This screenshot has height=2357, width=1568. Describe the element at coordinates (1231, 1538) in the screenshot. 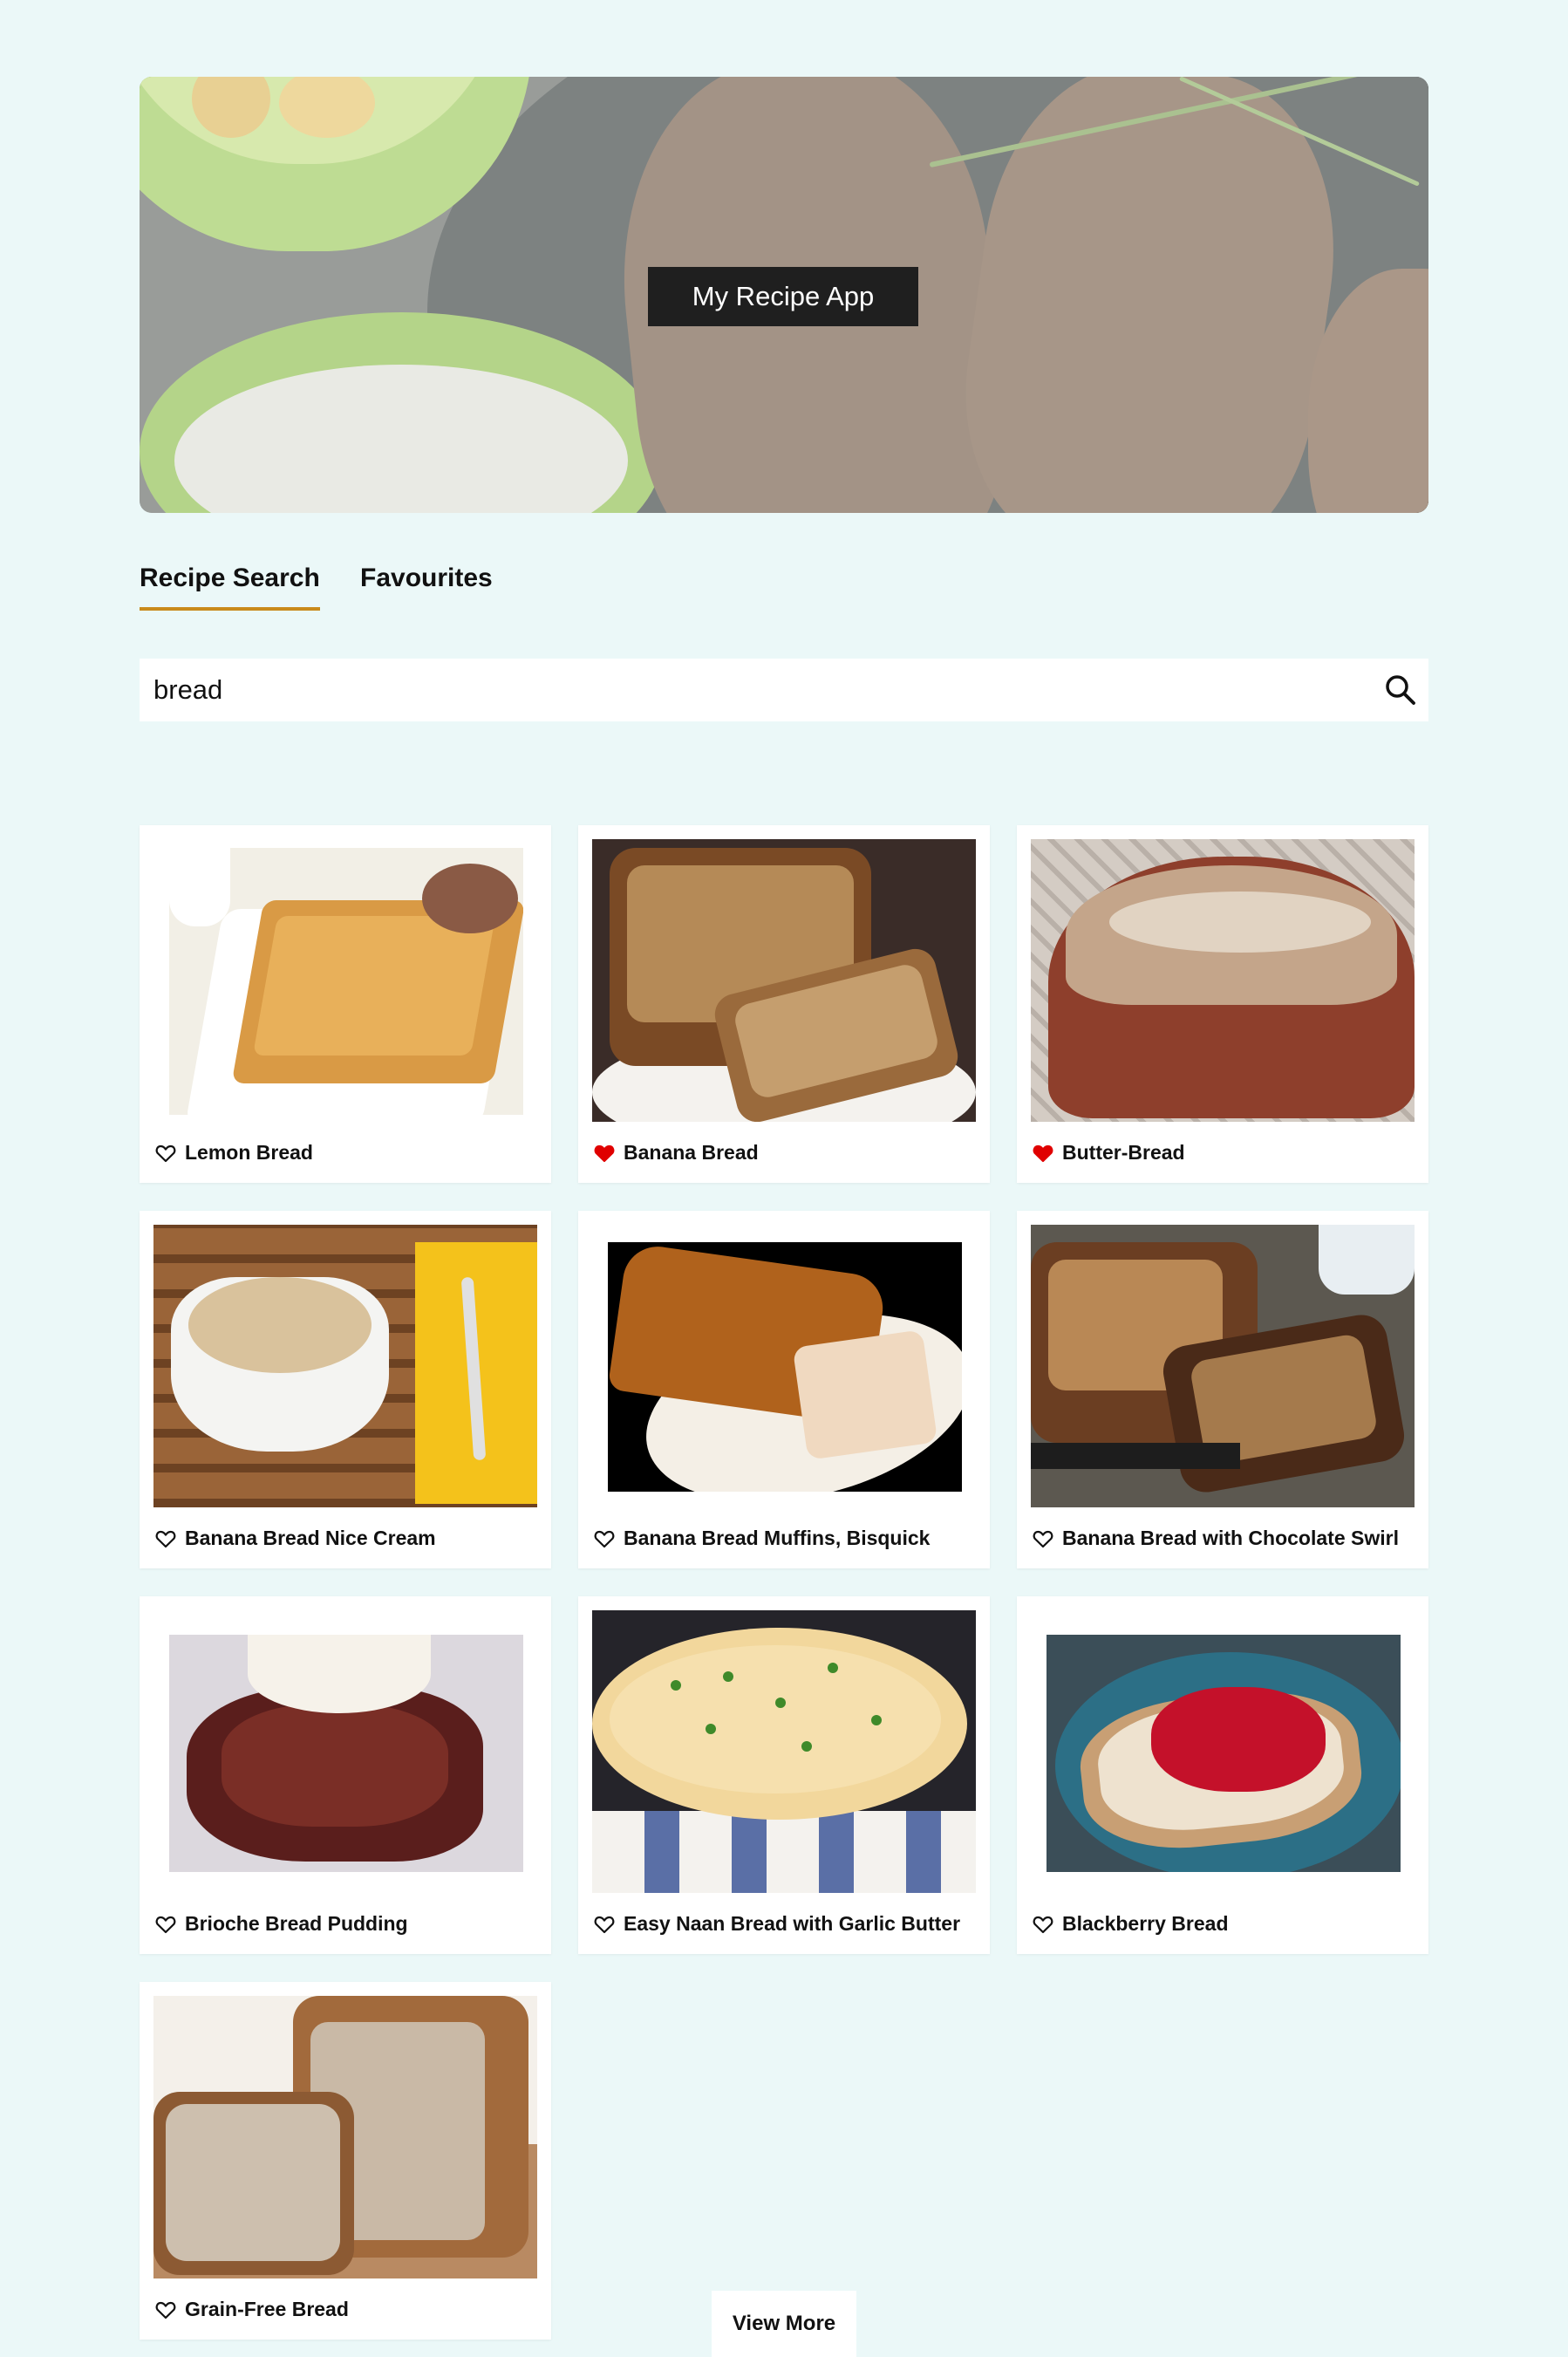

I see `recipe-title: Banana Bread with Chocolate Swirl` at that location.